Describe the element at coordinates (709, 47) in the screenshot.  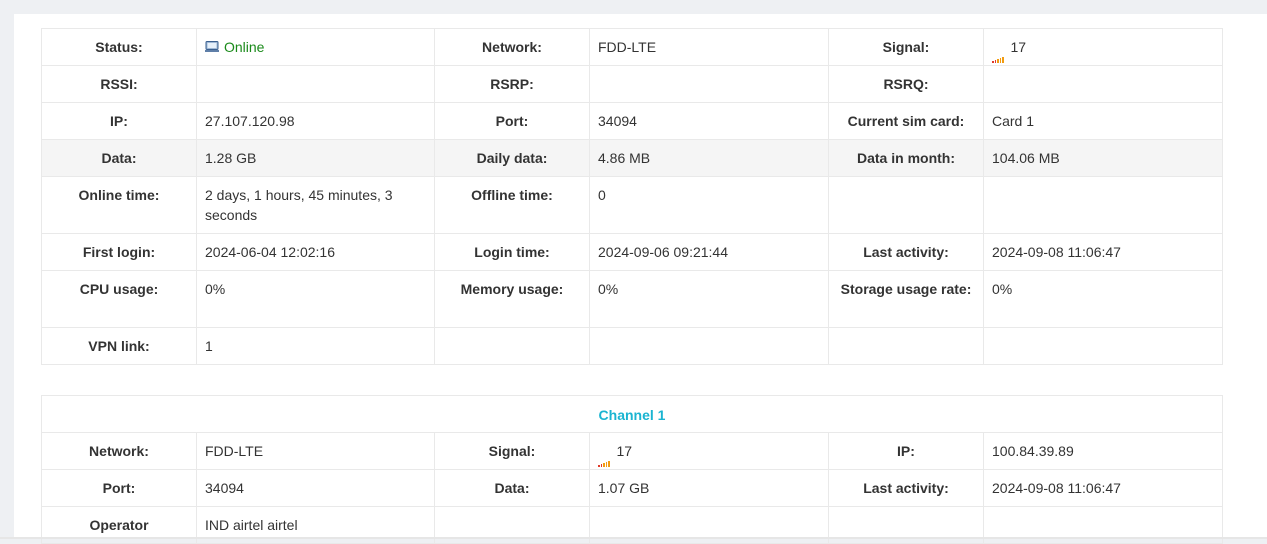
I see `network-value: FDD-LTE` at that location.